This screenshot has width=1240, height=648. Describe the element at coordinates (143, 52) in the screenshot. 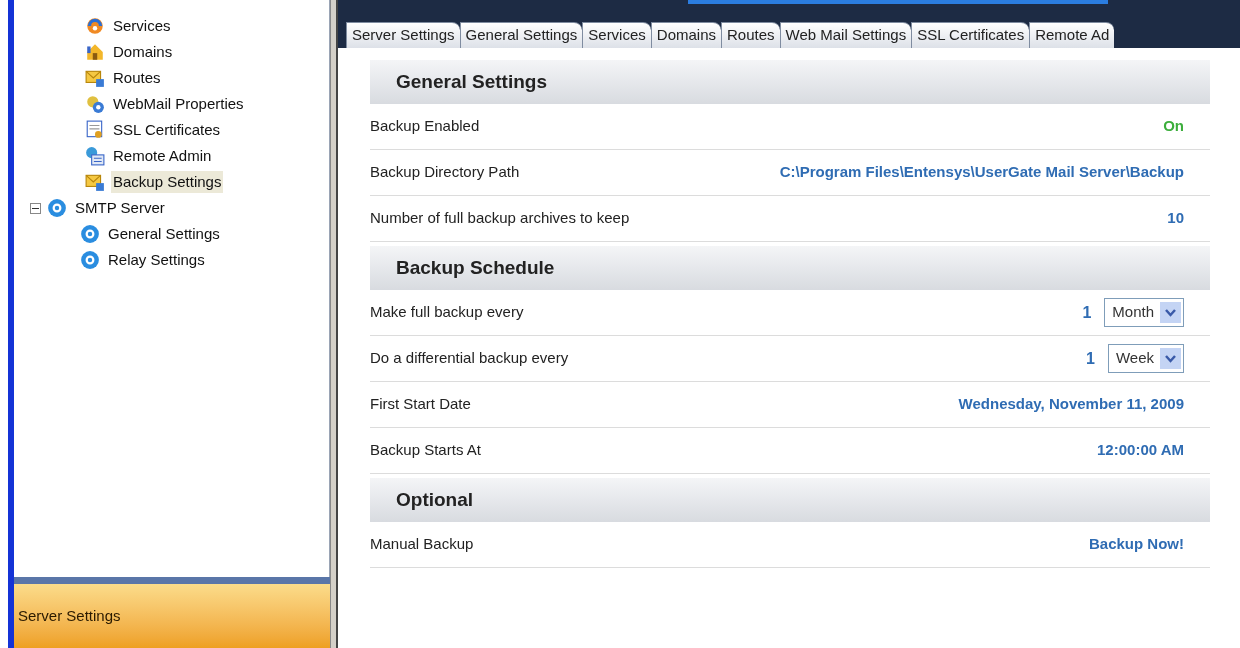

I see `tree-item: Domains` at that location.